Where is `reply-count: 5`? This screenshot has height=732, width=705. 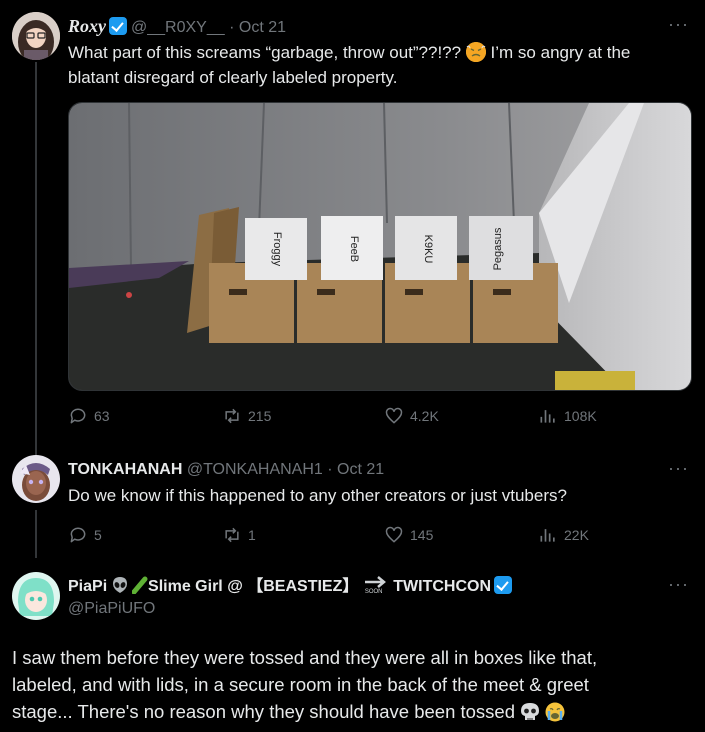 reply-count: 5 is located at coordinates (98, 535).